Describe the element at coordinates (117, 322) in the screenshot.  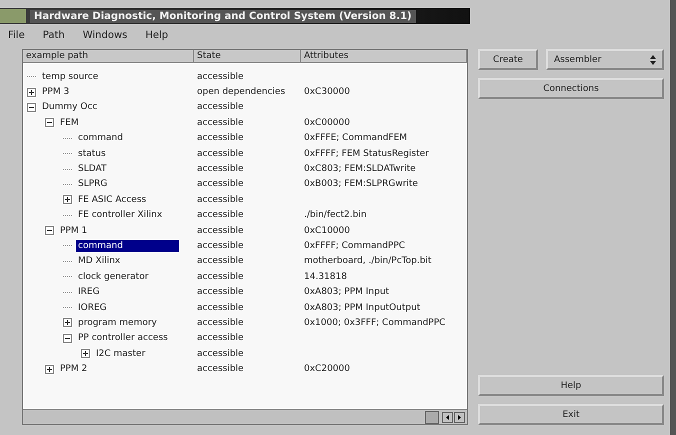
I see `tree-item: program memory` at that location.